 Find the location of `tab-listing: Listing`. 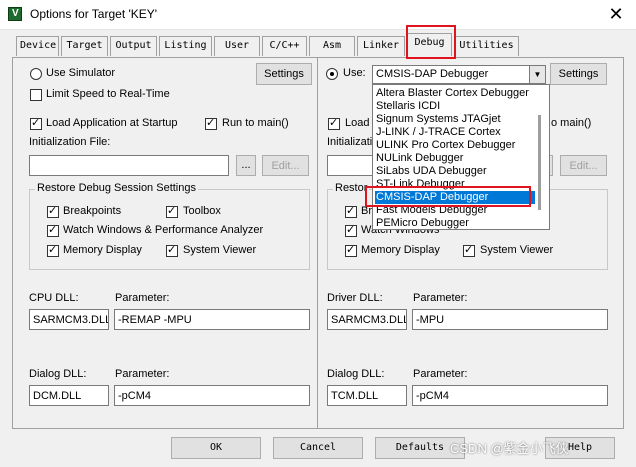

tab-listing: Listing is located at coordinates (185, 46).